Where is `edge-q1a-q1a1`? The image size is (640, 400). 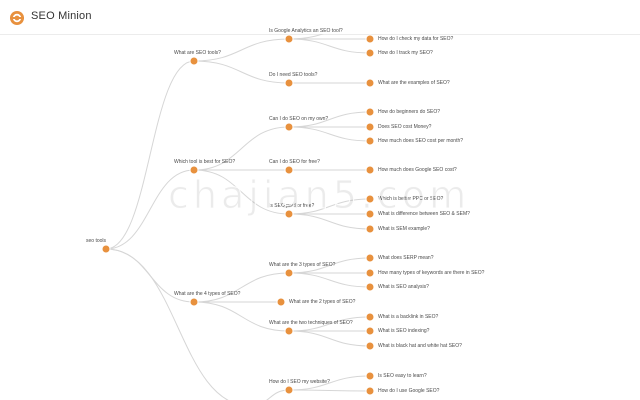
edge-q1a-q1a1 is located at coordinates (306, 37).